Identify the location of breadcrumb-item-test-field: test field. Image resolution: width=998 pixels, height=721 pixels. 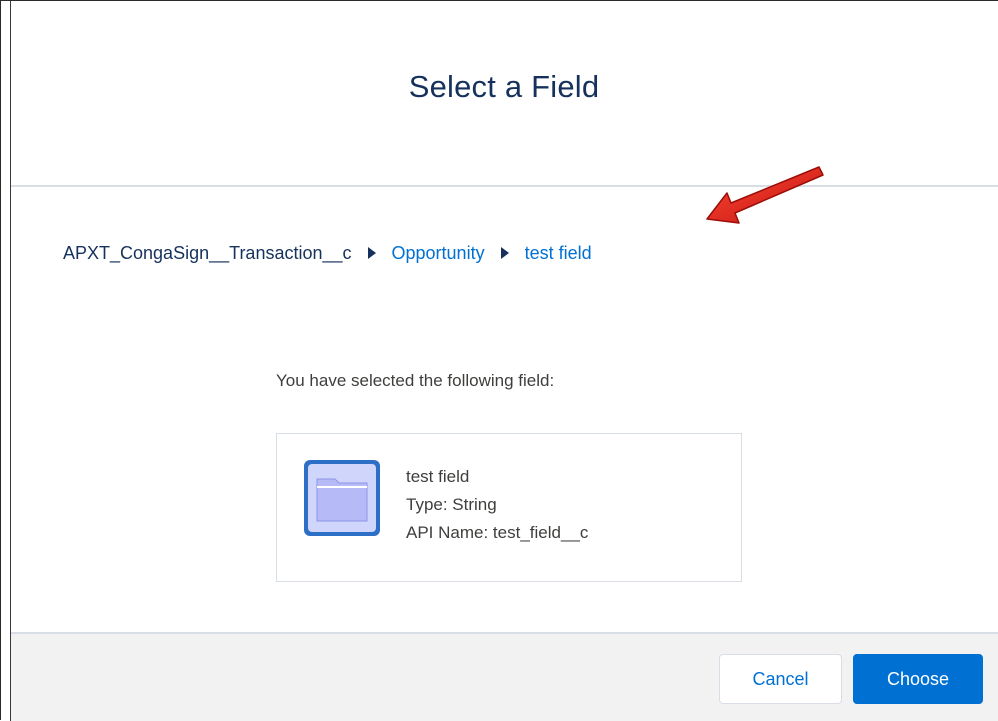
(558, 253).